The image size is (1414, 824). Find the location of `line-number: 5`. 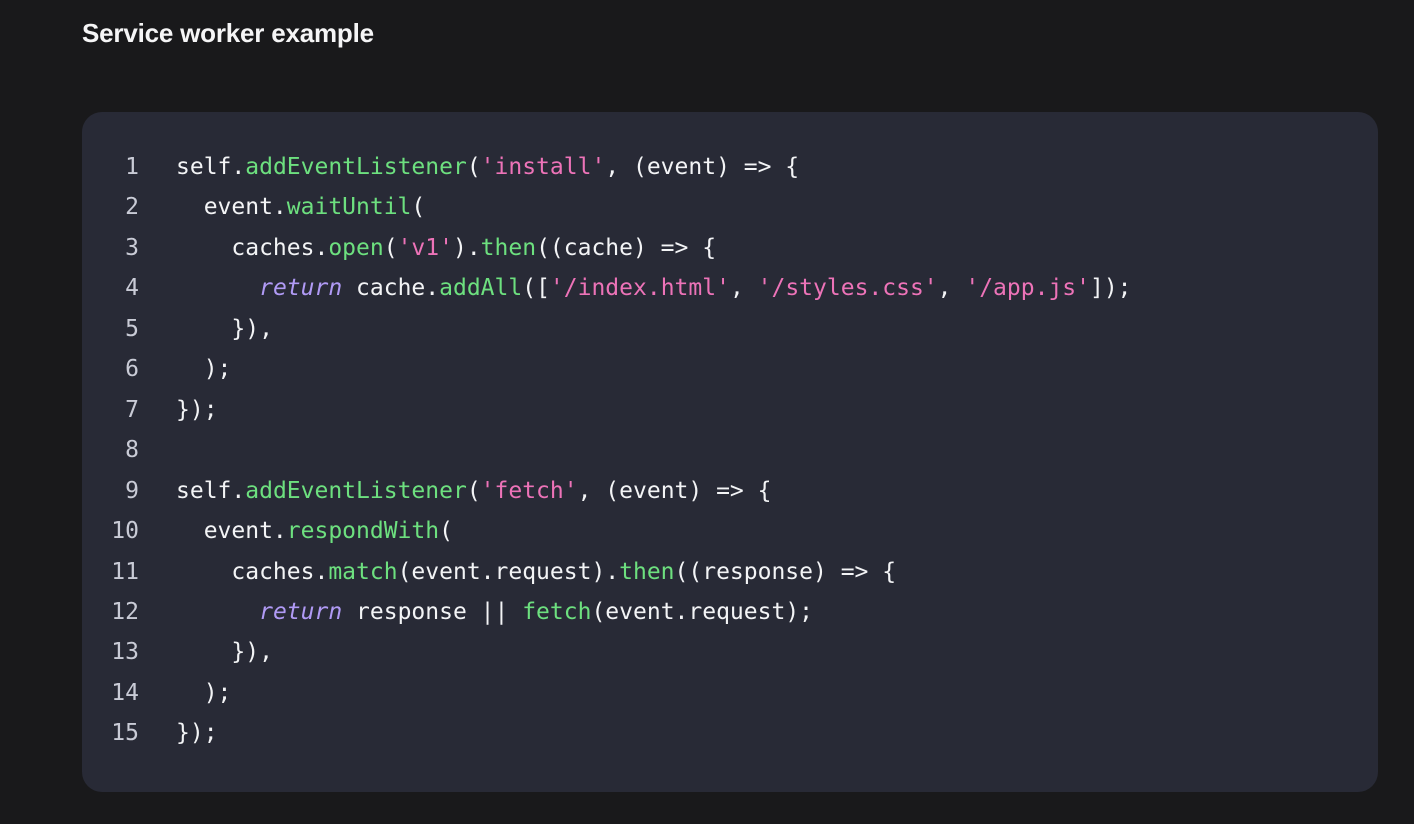

line-number: 5 is located at coordinates (132, 328).